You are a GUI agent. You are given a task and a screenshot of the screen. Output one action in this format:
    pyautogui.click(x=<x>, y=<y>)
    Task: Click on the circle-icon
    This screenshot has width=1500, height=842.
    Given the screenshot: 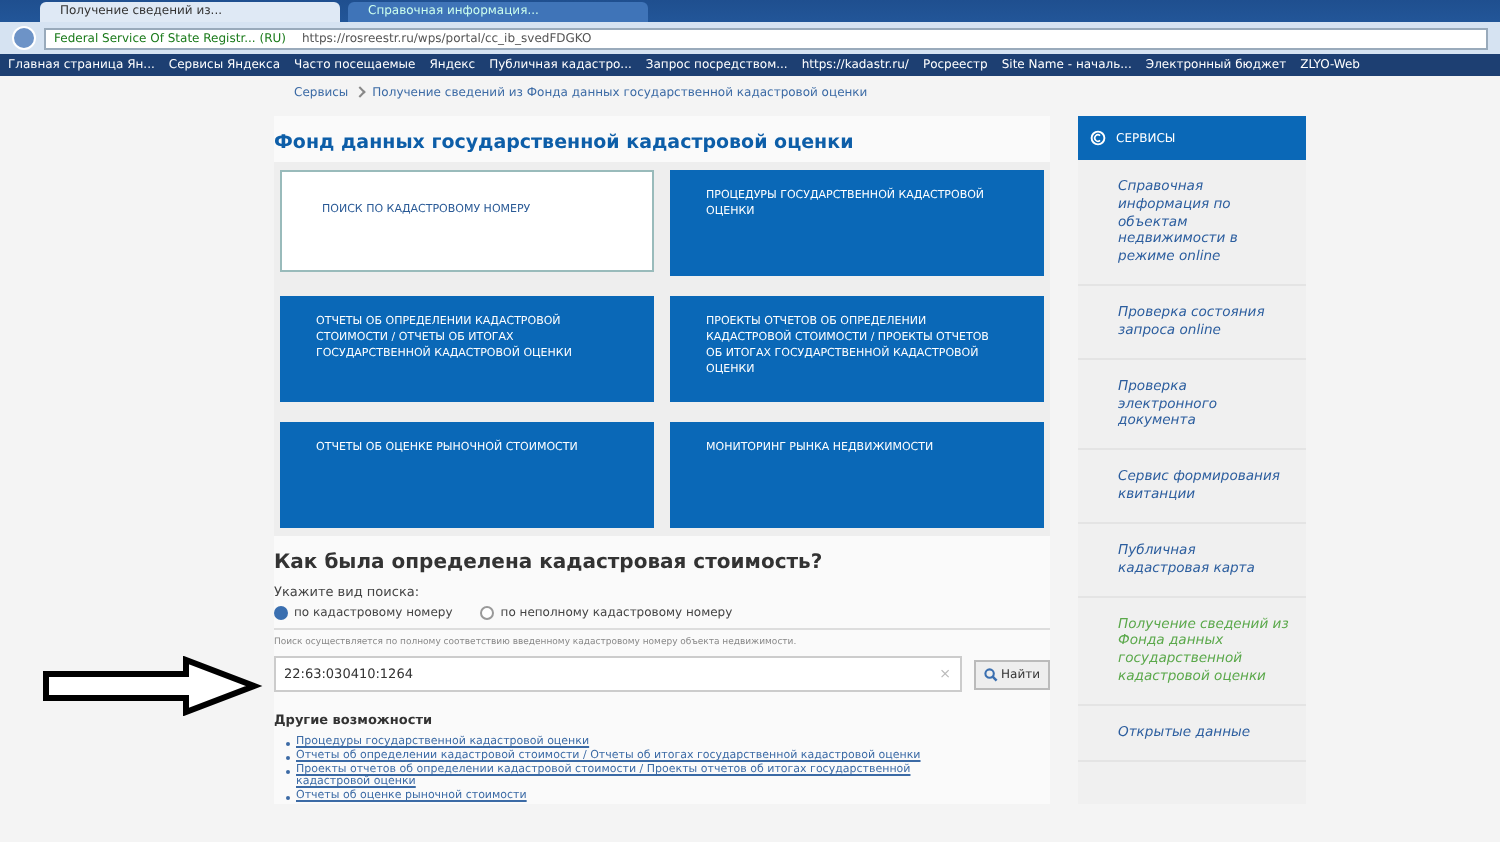 What is the action you would take?
    pyautogui.click(x=1098, y=138)
    